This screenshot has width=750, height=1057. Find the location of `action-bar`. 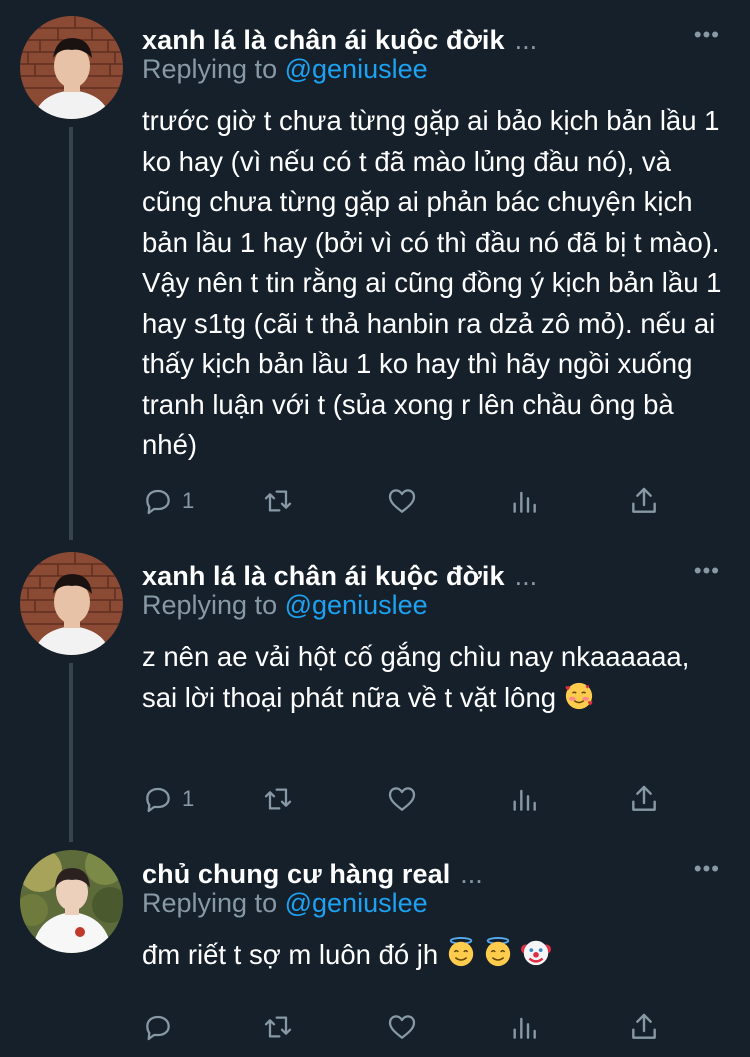

action-bar is located at coordinates (375, 1027).